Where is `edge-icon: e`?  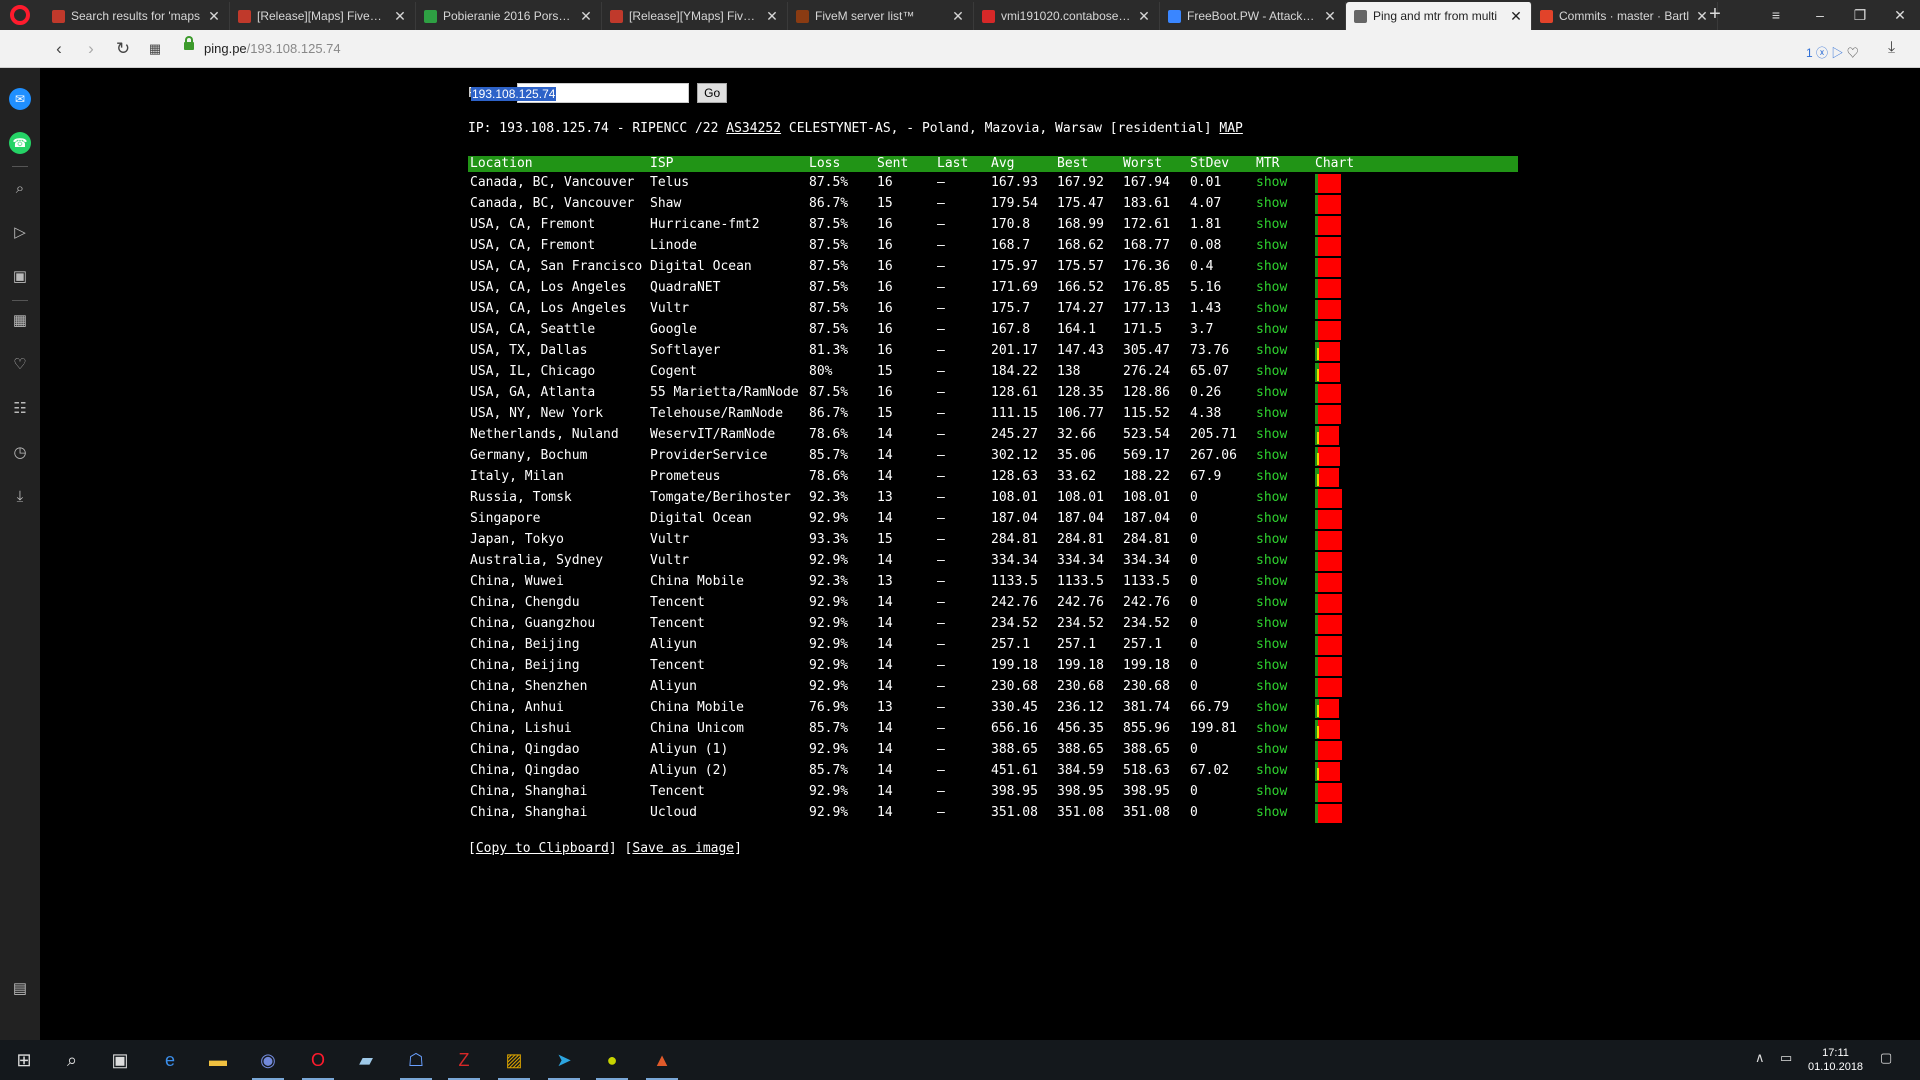
edge-icon: e is located at coordinates (170, 1060).